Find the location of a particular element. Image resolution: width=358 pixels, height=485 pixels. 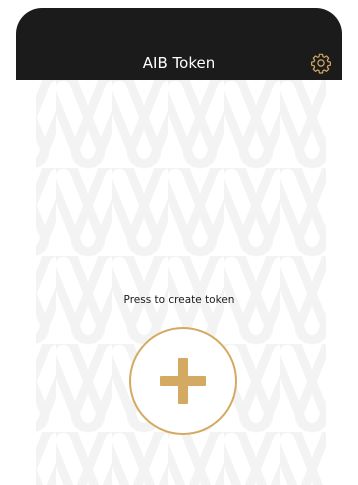

create-token-prompt: Press to create token is located at coordinates (179, 300).